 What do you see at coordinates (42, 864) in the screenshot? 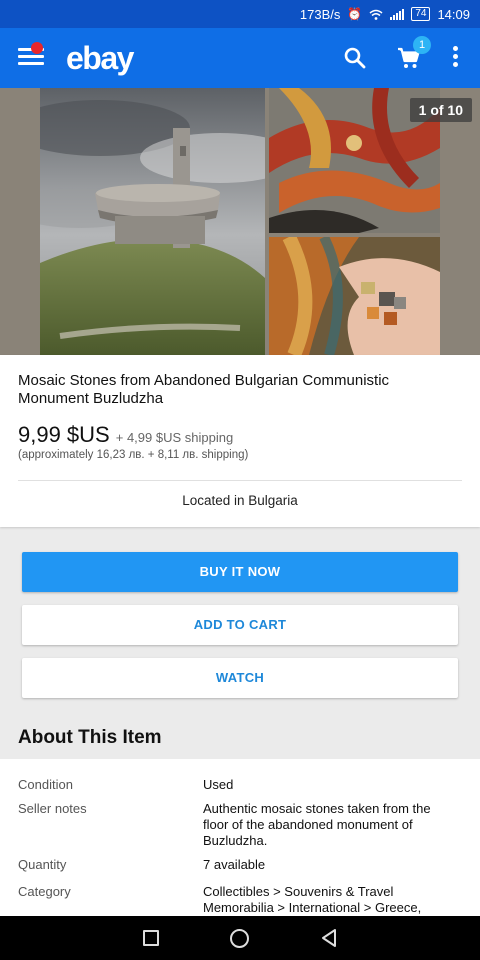
I see `detail-label: Quantity` at bounding box center [42, 864].